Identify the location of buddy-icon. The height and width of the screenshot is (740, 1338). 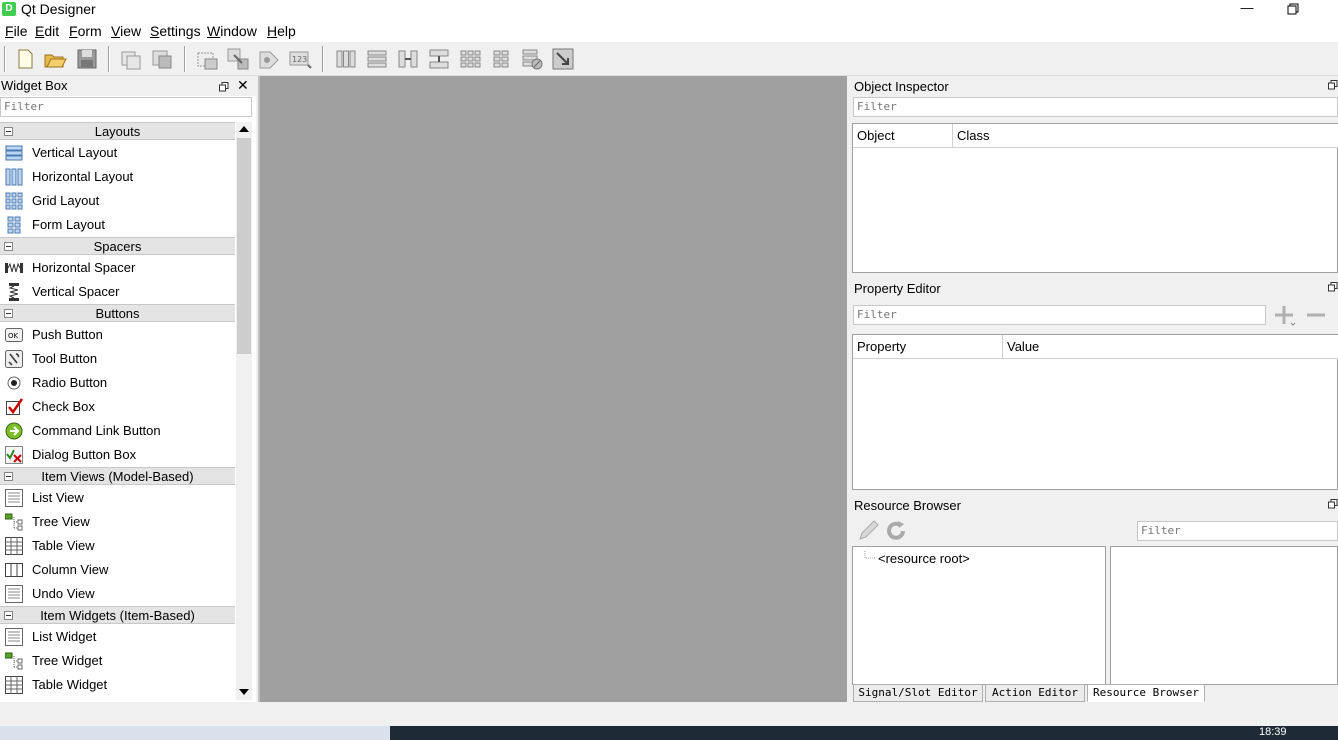
(269, 60).